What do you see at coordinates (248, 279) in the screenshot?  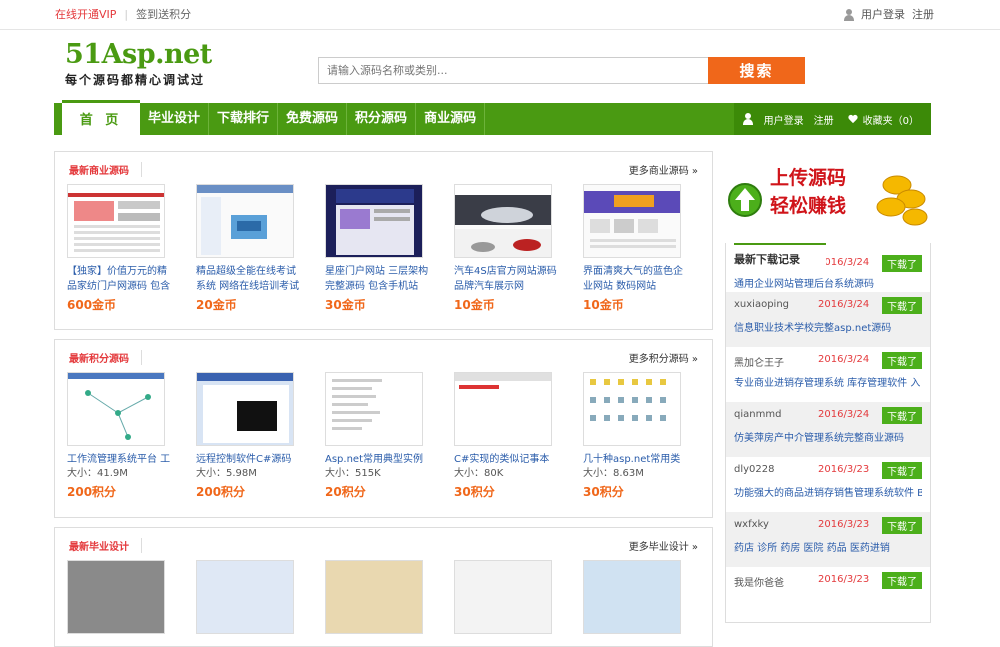 I see `source-name: 精品超级全能在线考试系统 网络在线培训考试` at bounding box center [248, 279].